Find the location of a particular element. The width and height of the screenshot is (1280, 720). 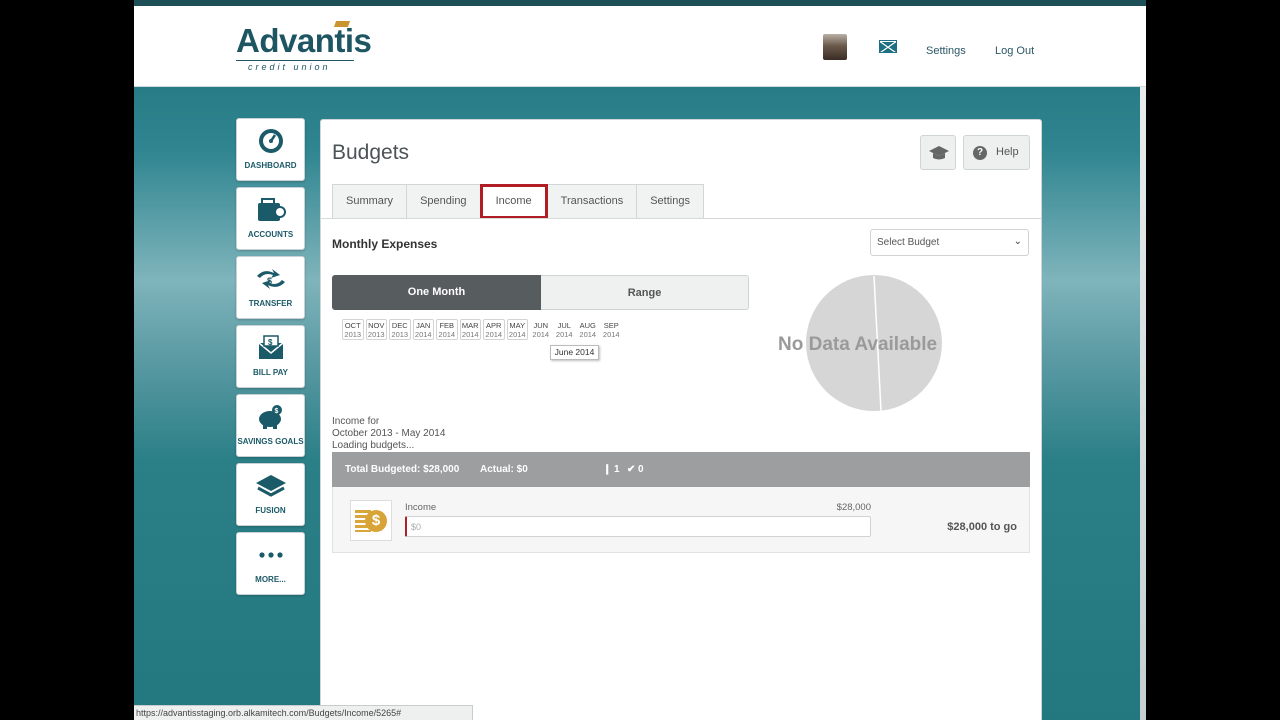

income-for-range: October 2013 - May 2014 is located at coordinates (389, 433).